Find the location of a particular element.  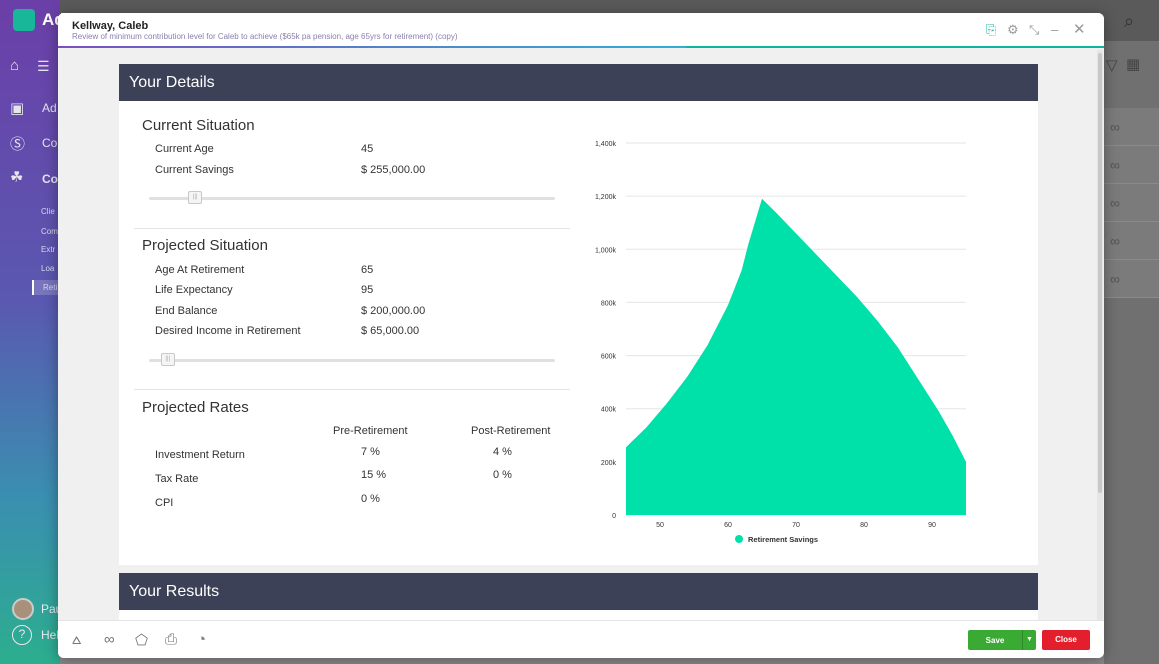

chart-line-icon: ⩟ is located at coordinates (76, 639).